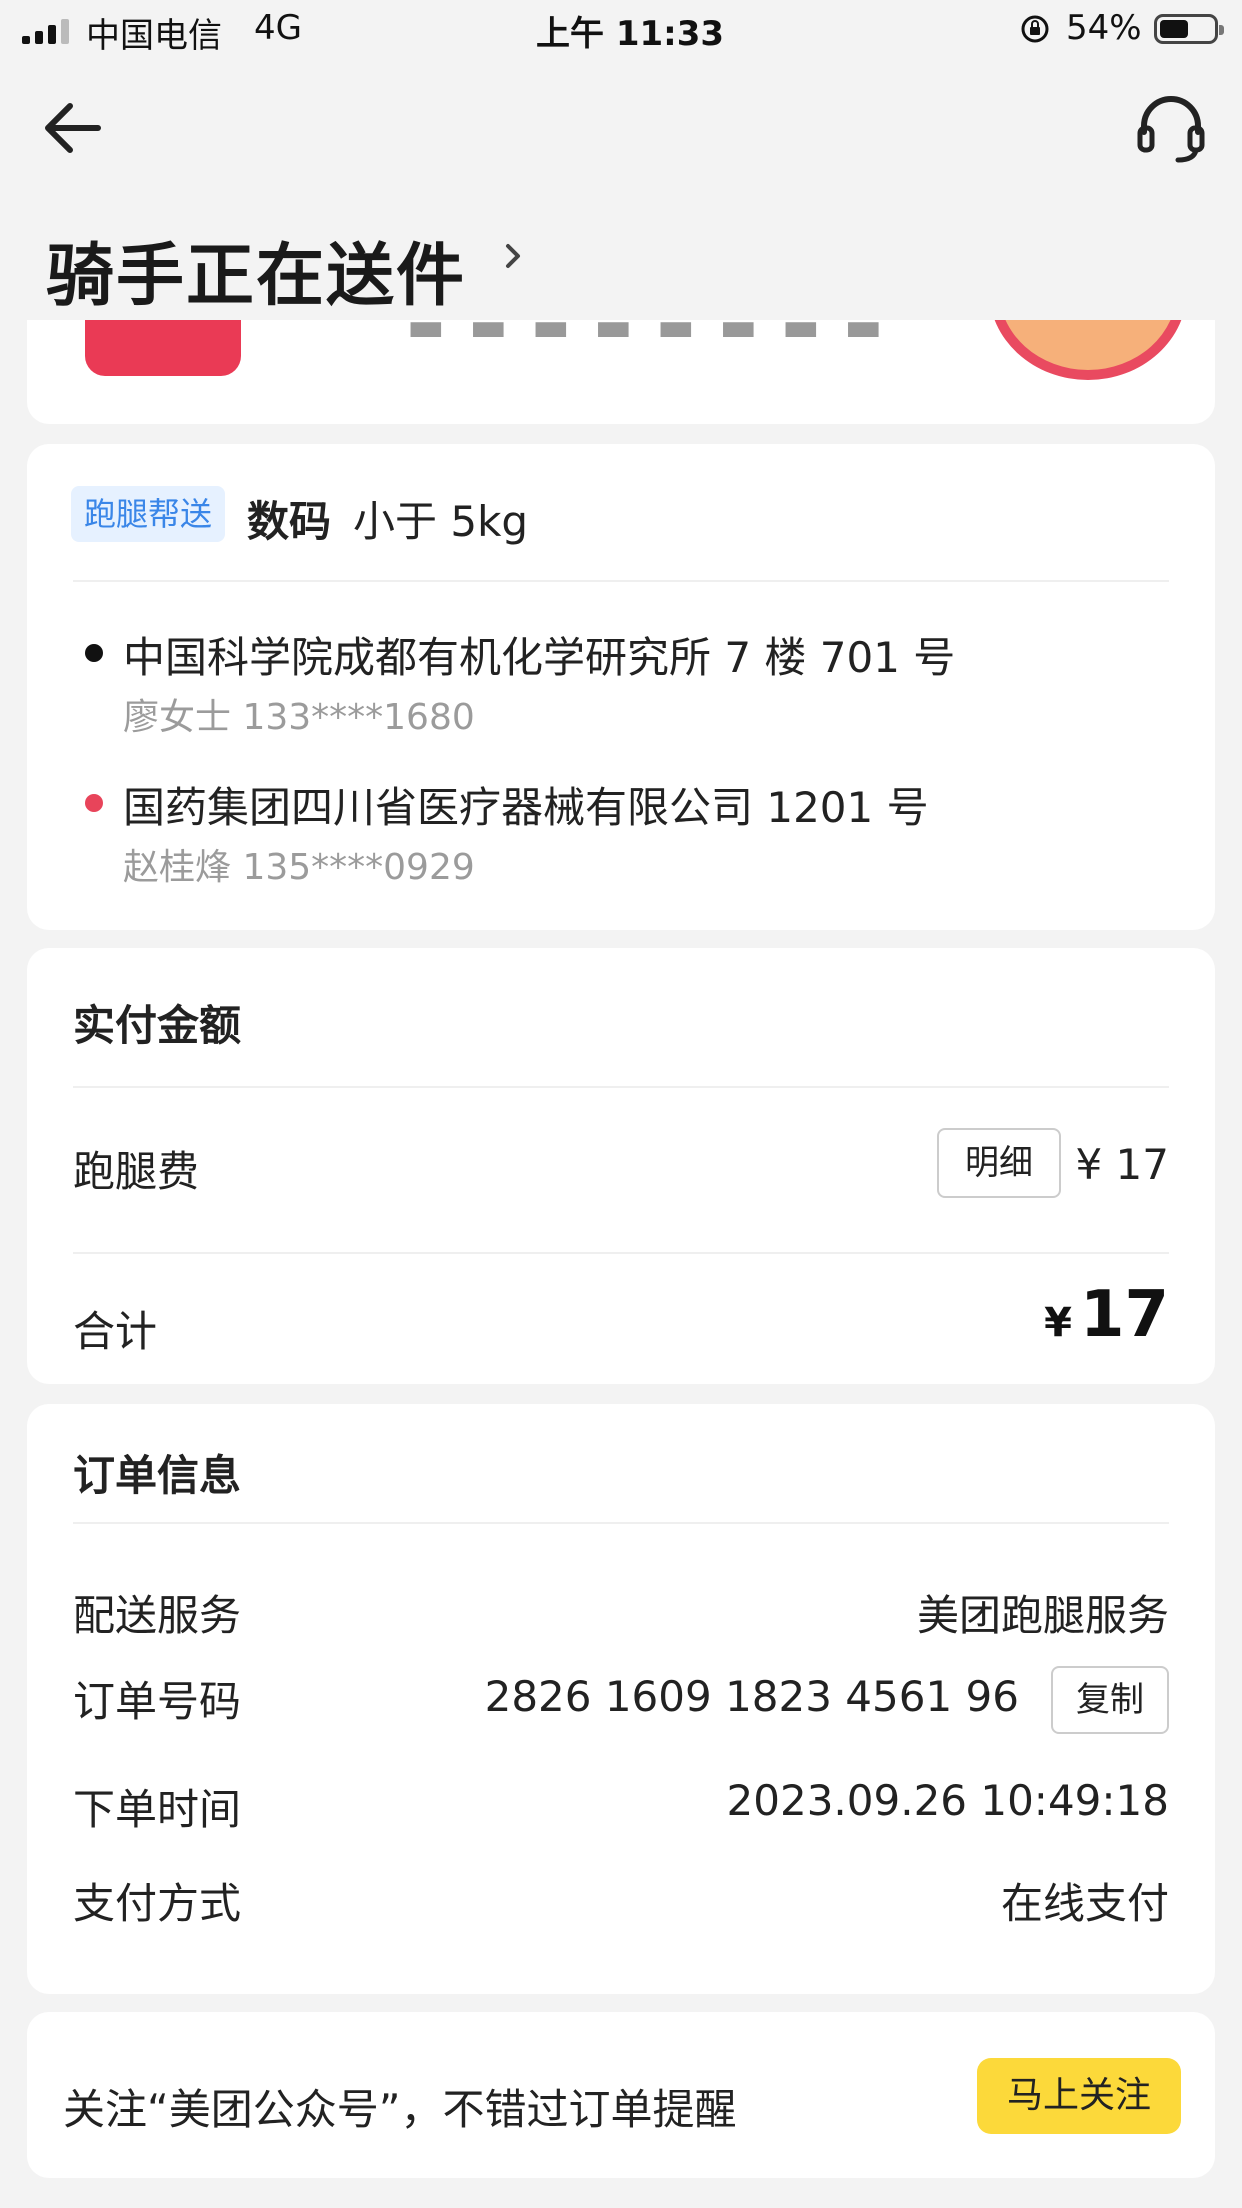 Image resolution: width=1242 pixels, height=2208 pixels. What do you see at coordinates (94, 653) in the screenshot?
I see `pickup-dot-icon` at bounding box center [94, 653].